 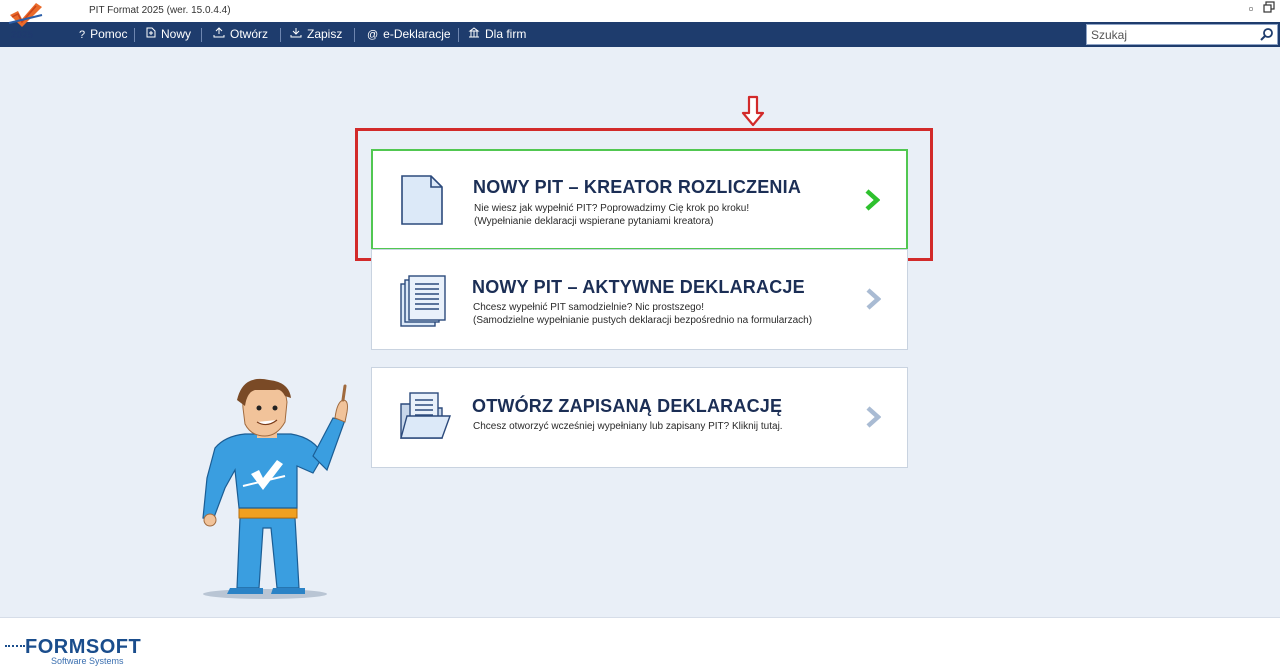 I want to click on new-document-icon, so click(x=151, y=35).